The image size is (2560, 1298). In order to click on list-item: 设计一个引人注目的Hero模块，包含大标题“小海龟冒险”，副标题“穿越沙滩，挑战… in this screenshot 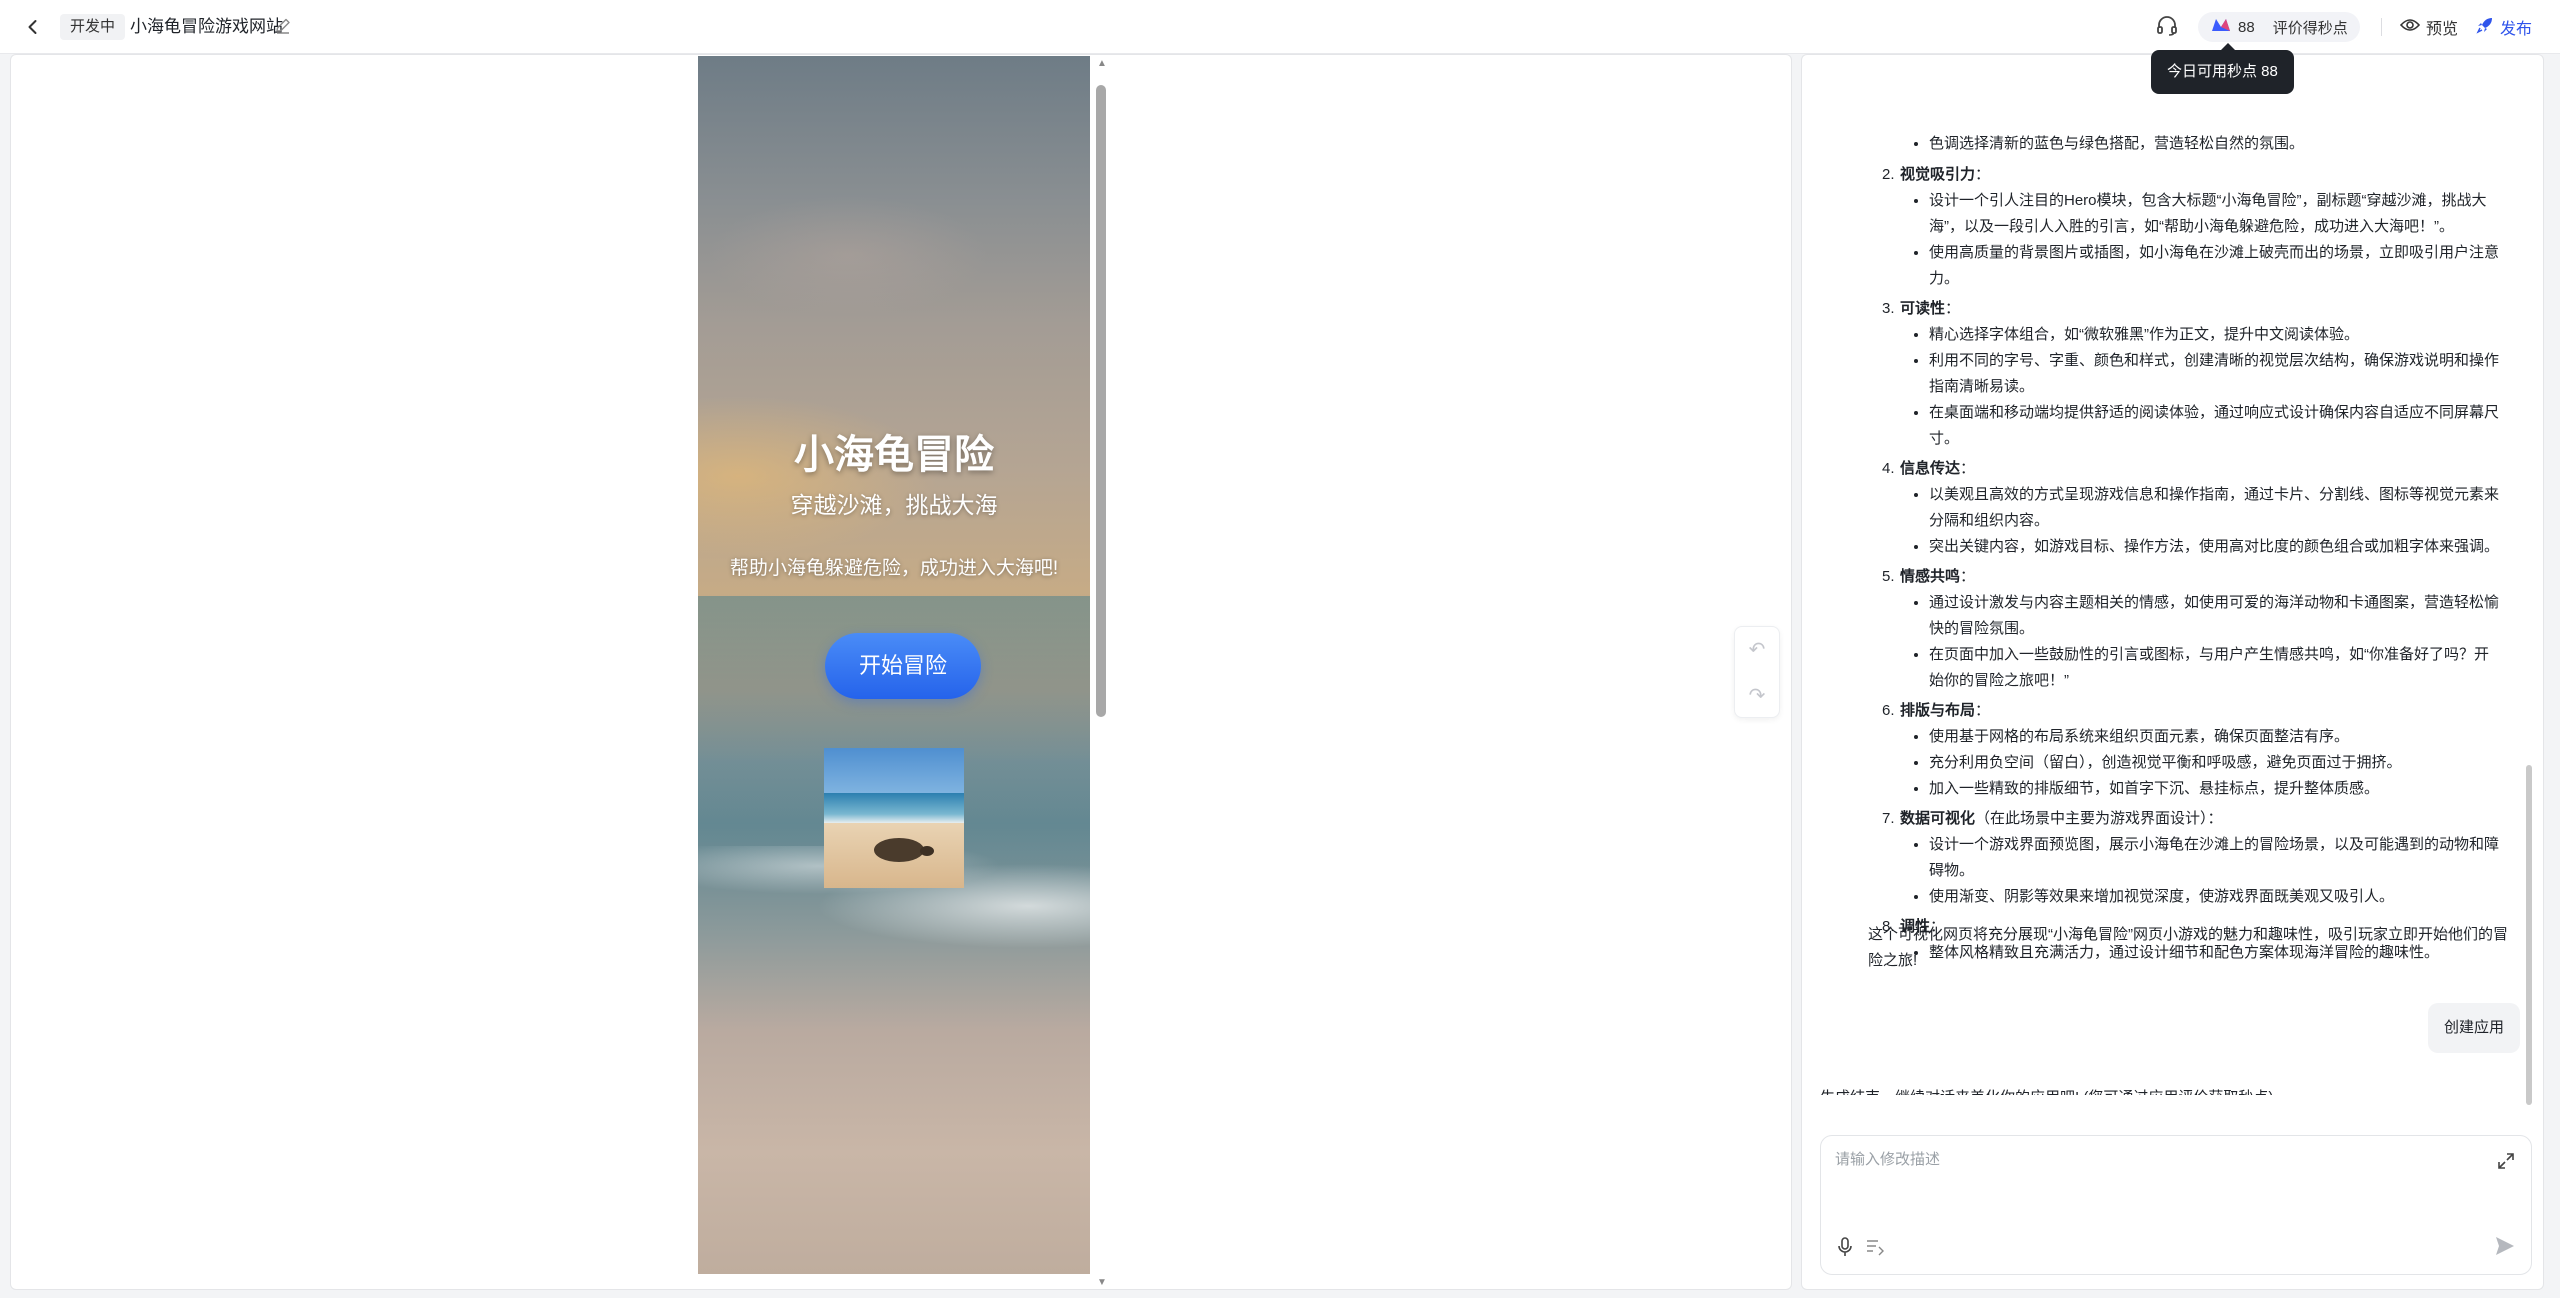, I will do `click(2215, 214)`.